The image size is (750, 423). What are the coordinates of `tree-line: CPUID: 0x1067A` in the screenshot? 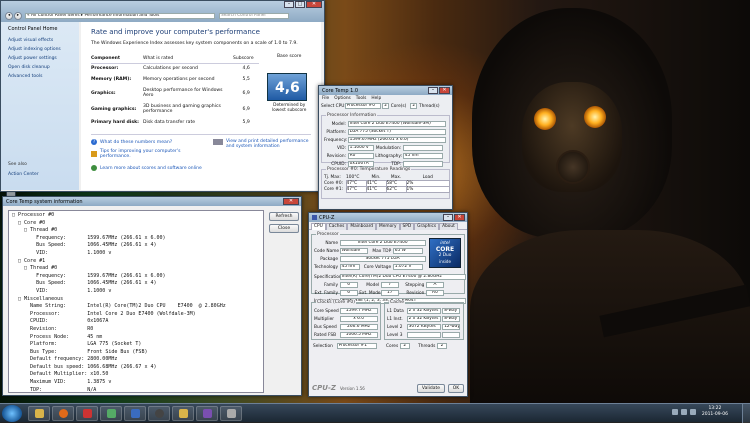 It's located at (136, 322).